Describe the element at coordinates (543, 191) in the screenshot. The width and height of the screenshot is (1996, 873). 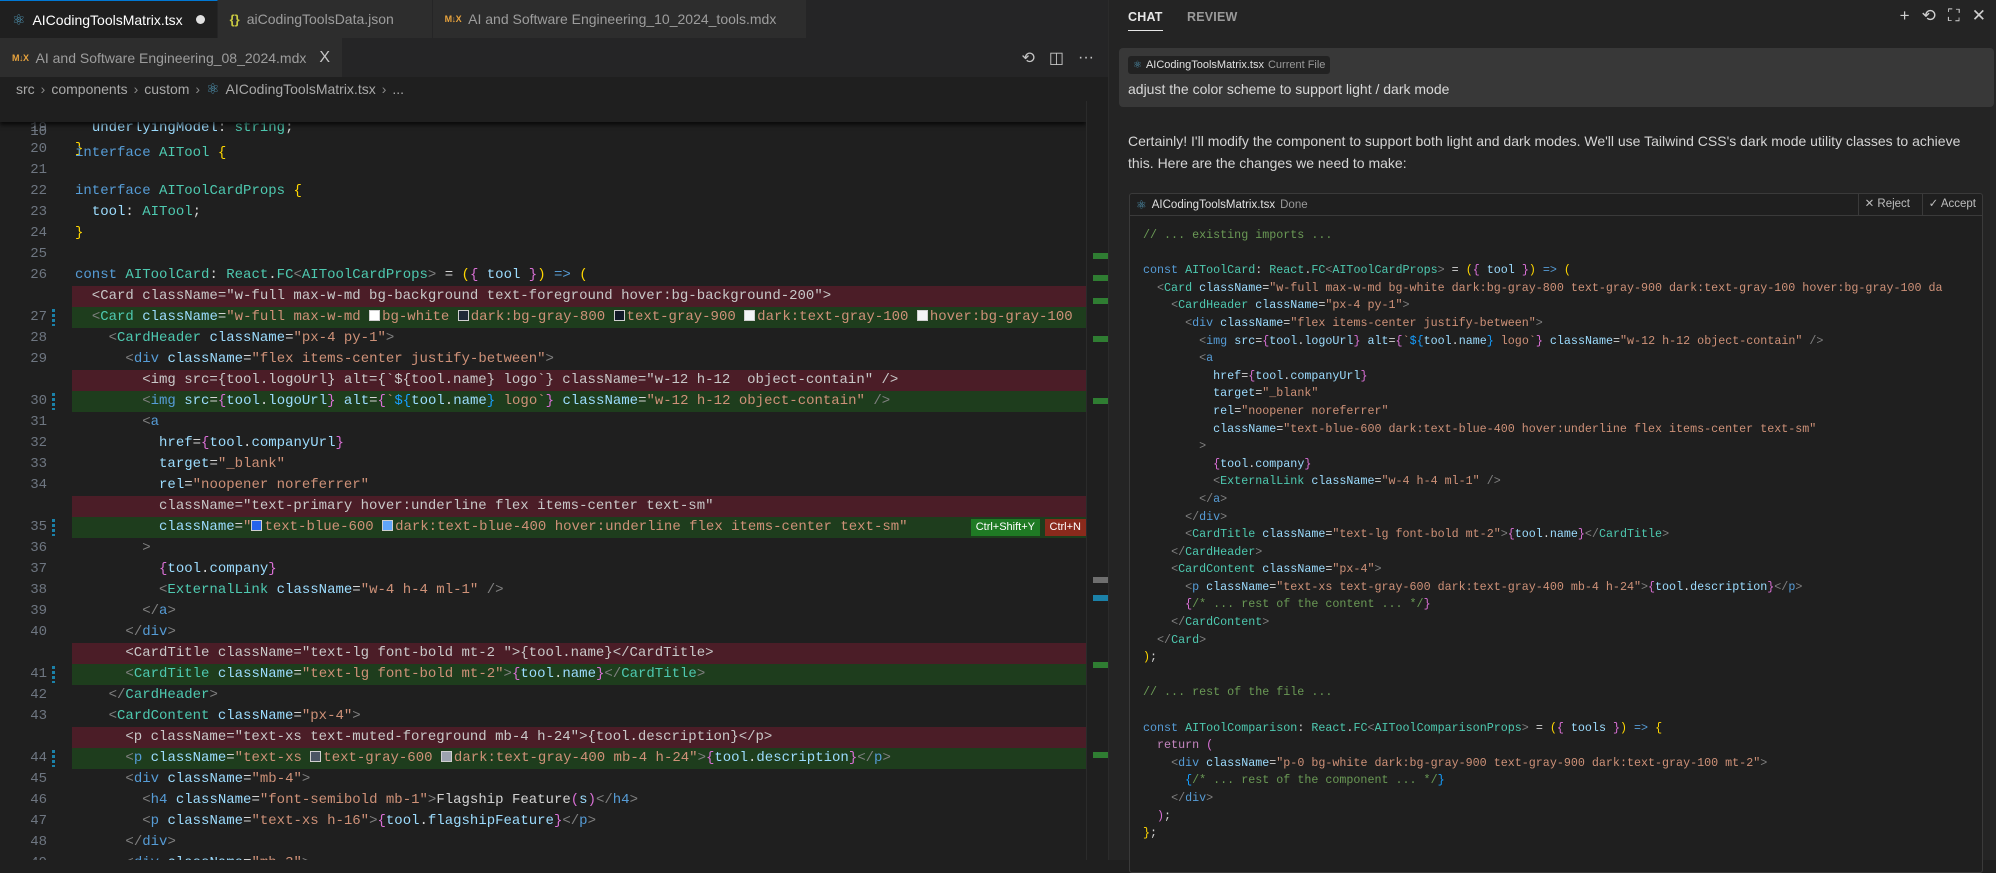
I see `code-line: 22 interface AIToolCardProps {` at that location.